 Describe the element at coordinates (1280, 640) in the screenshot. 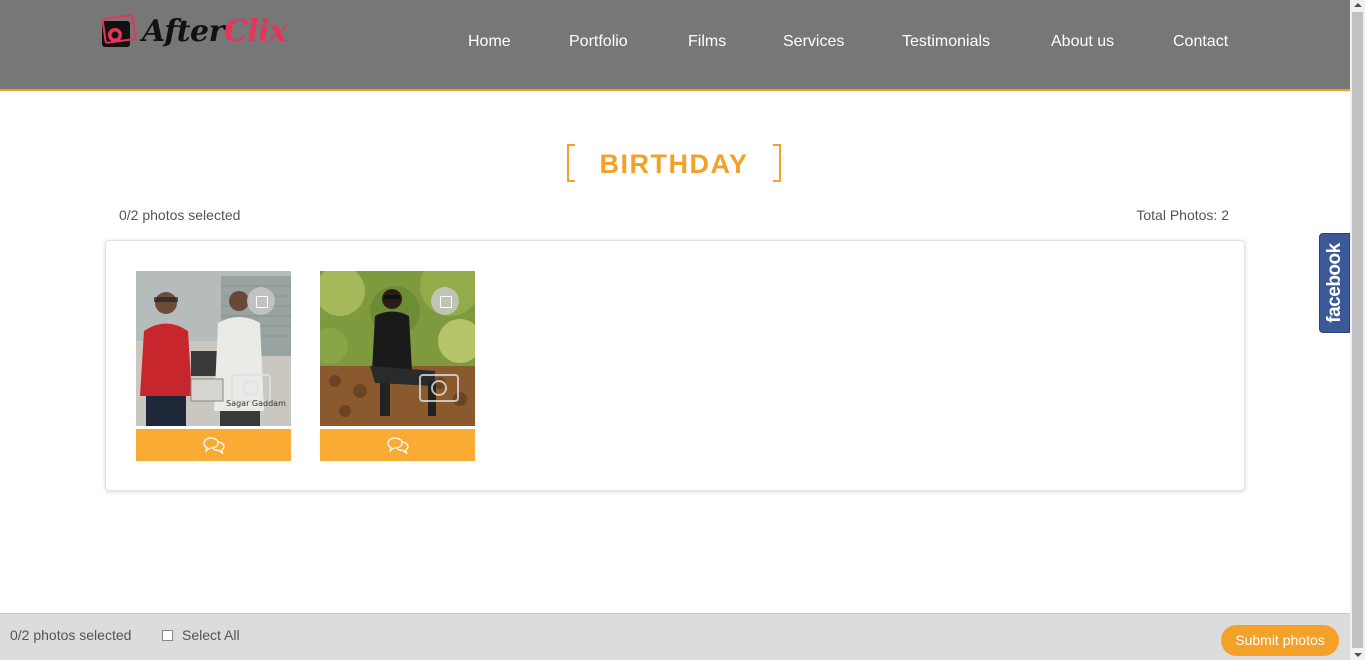

I see `submit-photos-button: Submit photos` at that location.